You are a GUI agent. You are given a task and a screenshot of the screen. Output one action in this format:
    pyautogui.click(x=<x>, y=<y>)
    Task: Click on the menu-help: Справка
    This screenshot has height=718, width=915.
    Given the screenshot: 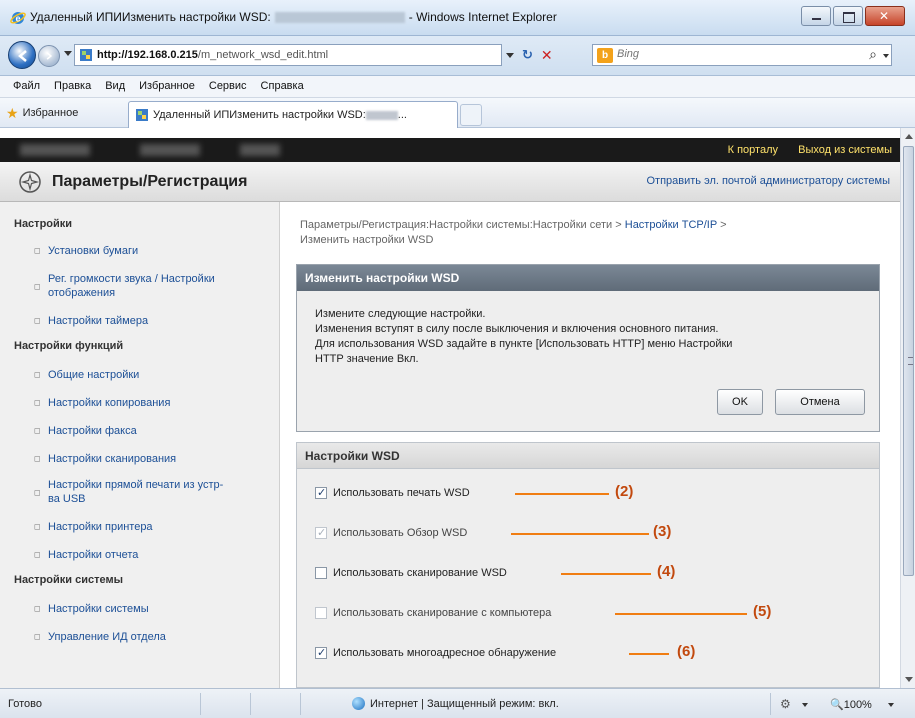 What is the action you would take?
    pyautogui.click(x=282, y=86)
    